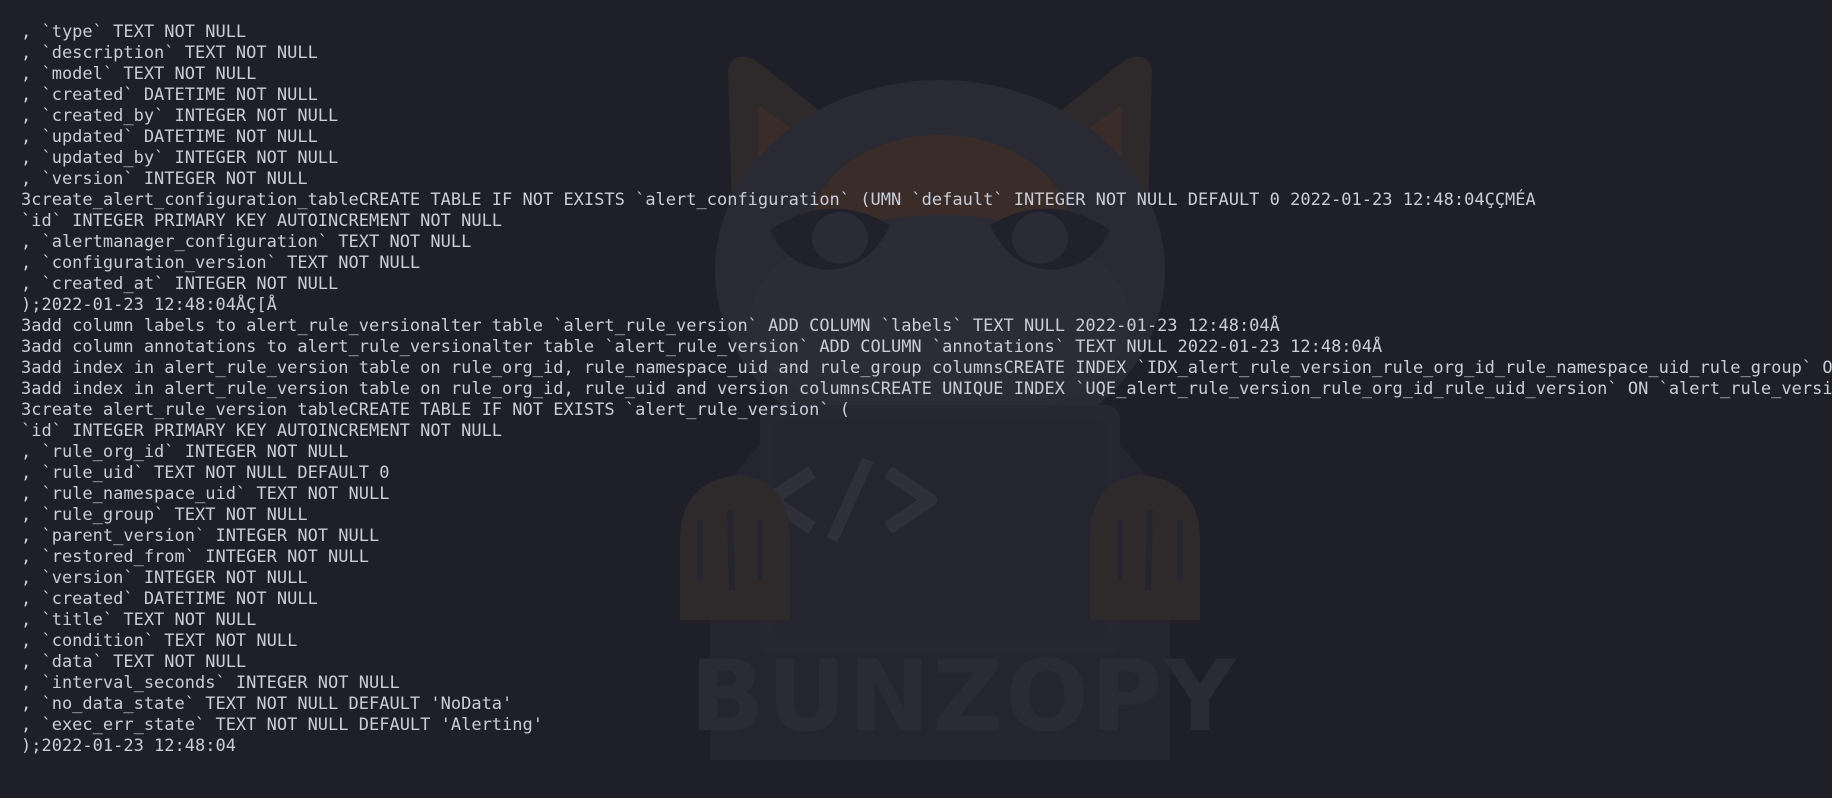  What do you see at coordinates (221, 263) in the screenshot?
I see `terminal-line: , `configuration_version` TEXT NOT NULL` at bounding box center [221, 263].